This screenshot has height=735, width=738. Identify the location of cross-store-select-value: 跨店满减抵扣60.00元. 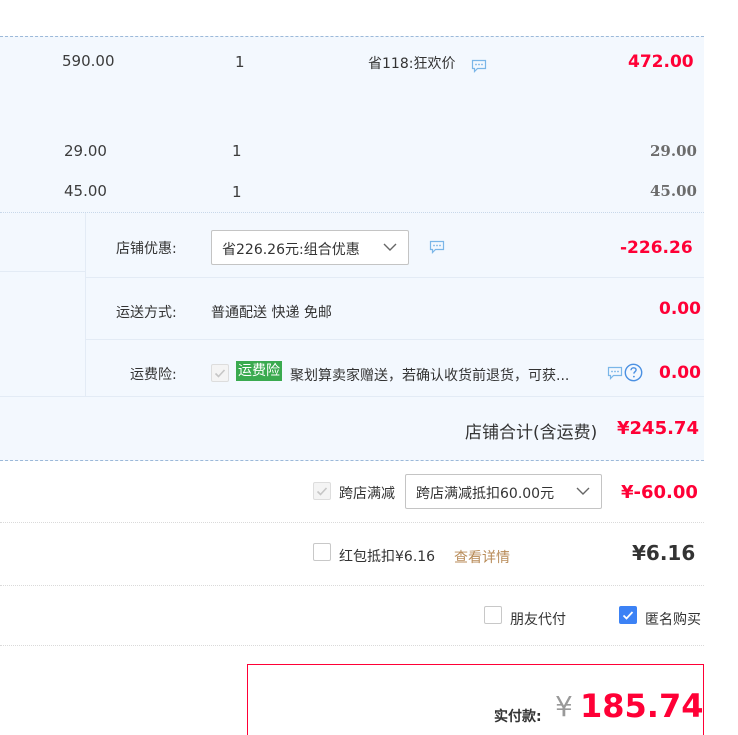
(485, 494).